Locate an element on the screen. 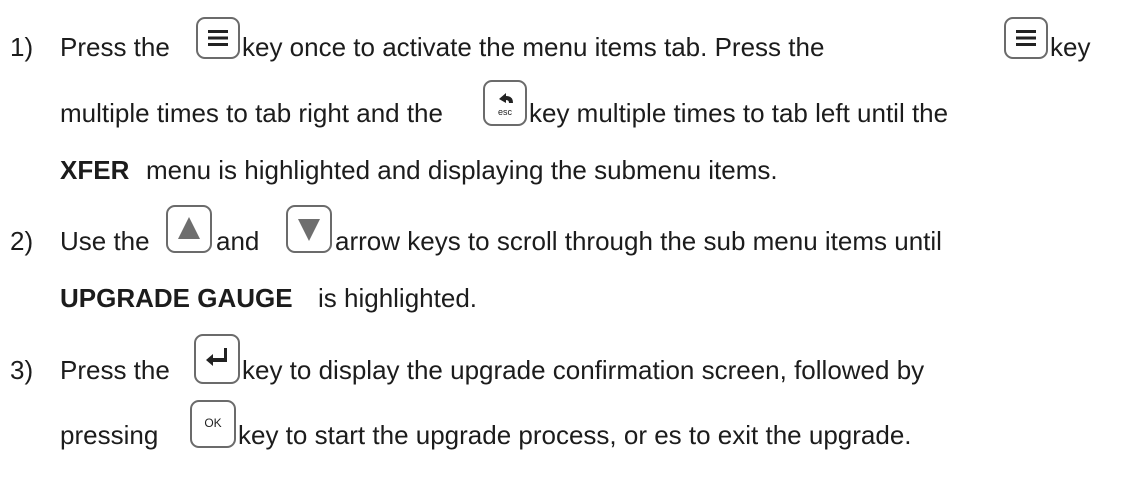  step-text: multiple times to tab right and the is located at coordinates (251, 113).